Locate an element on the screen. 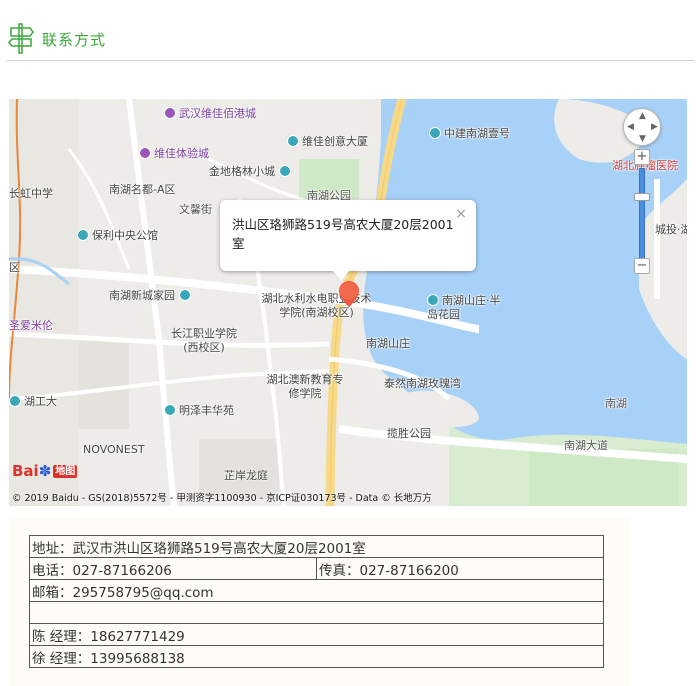  section-title: 联系方式 is located at coordinates (74, 40).